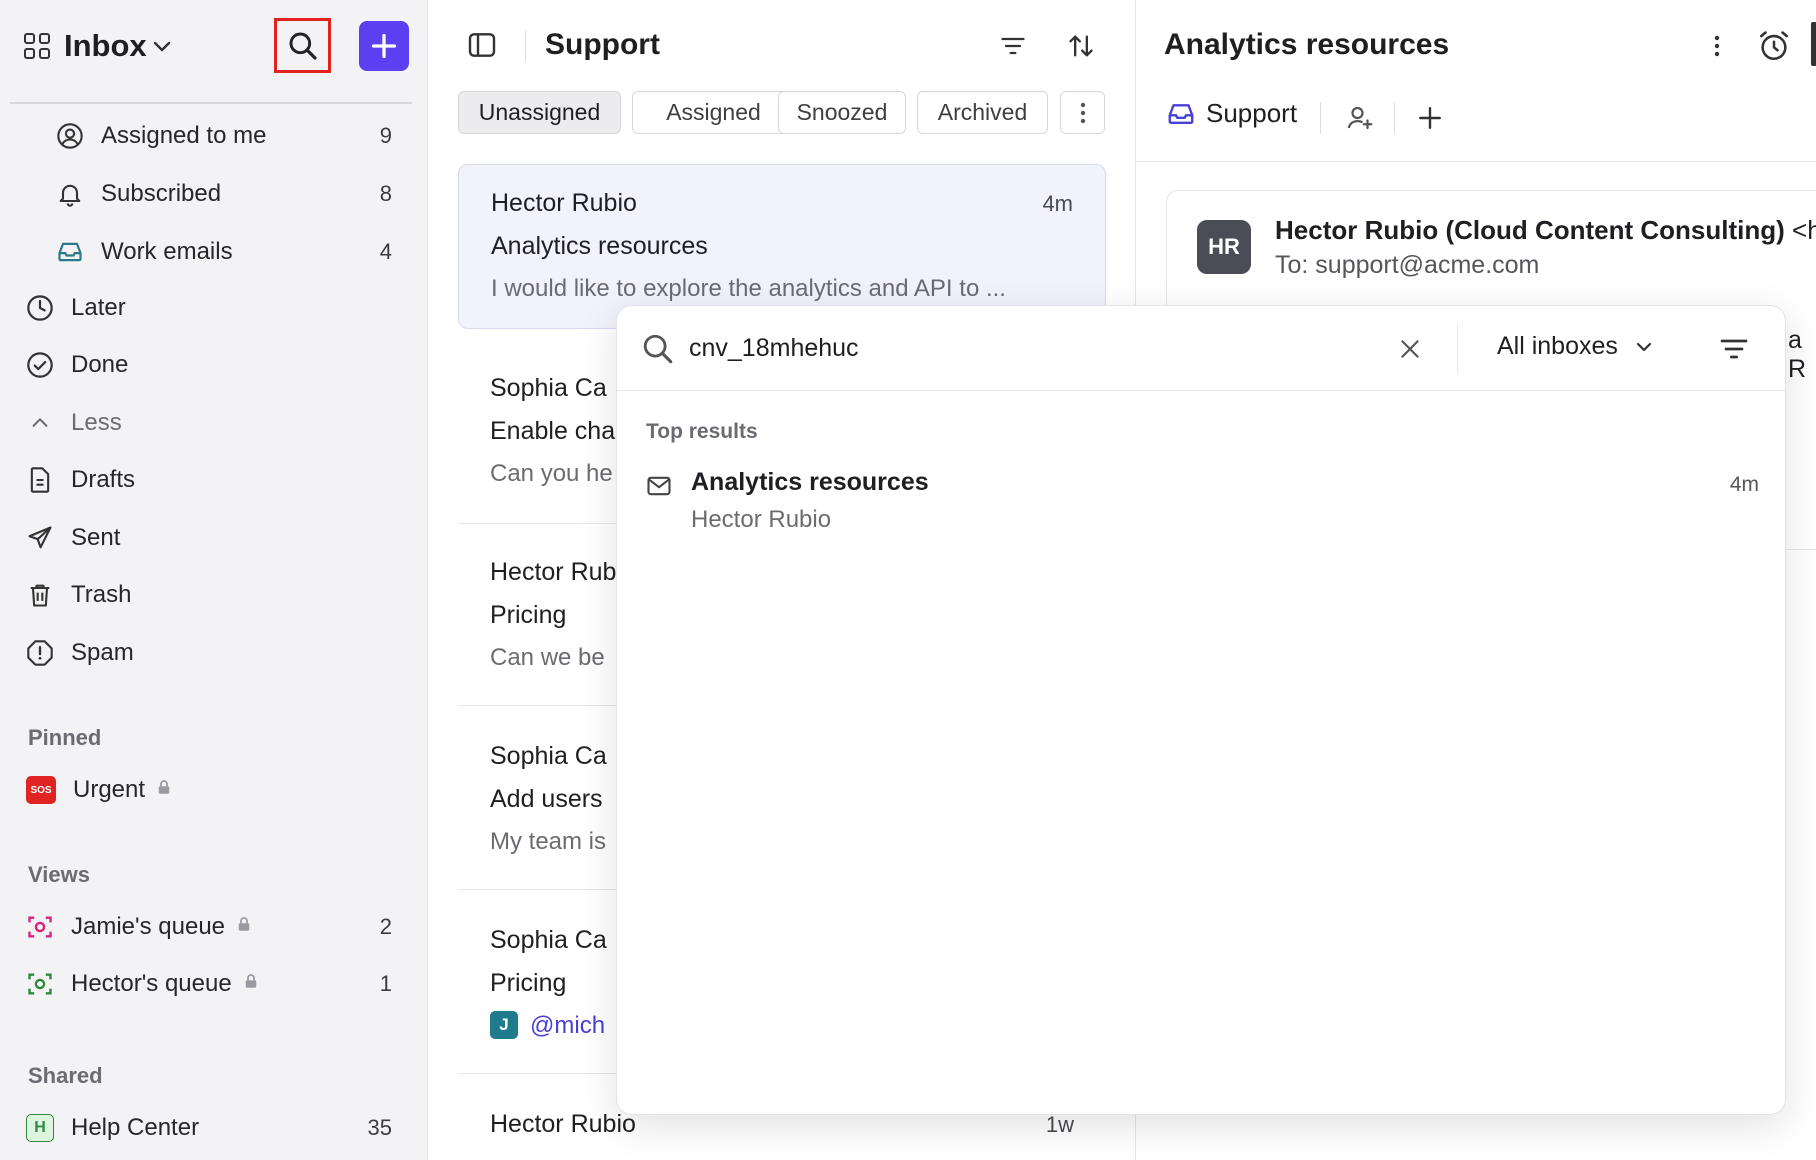 Image resolution: width=1816 pixels, height=1160 pixels. I want to click on inbox-chip: Support, so click(1231, 113).